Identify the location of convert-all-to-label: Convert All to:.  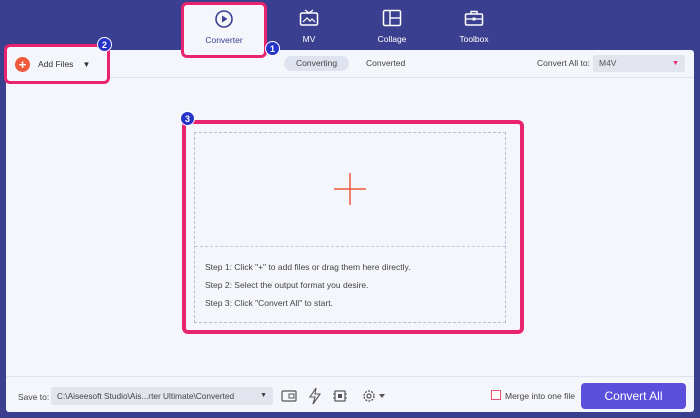
(563, 63).